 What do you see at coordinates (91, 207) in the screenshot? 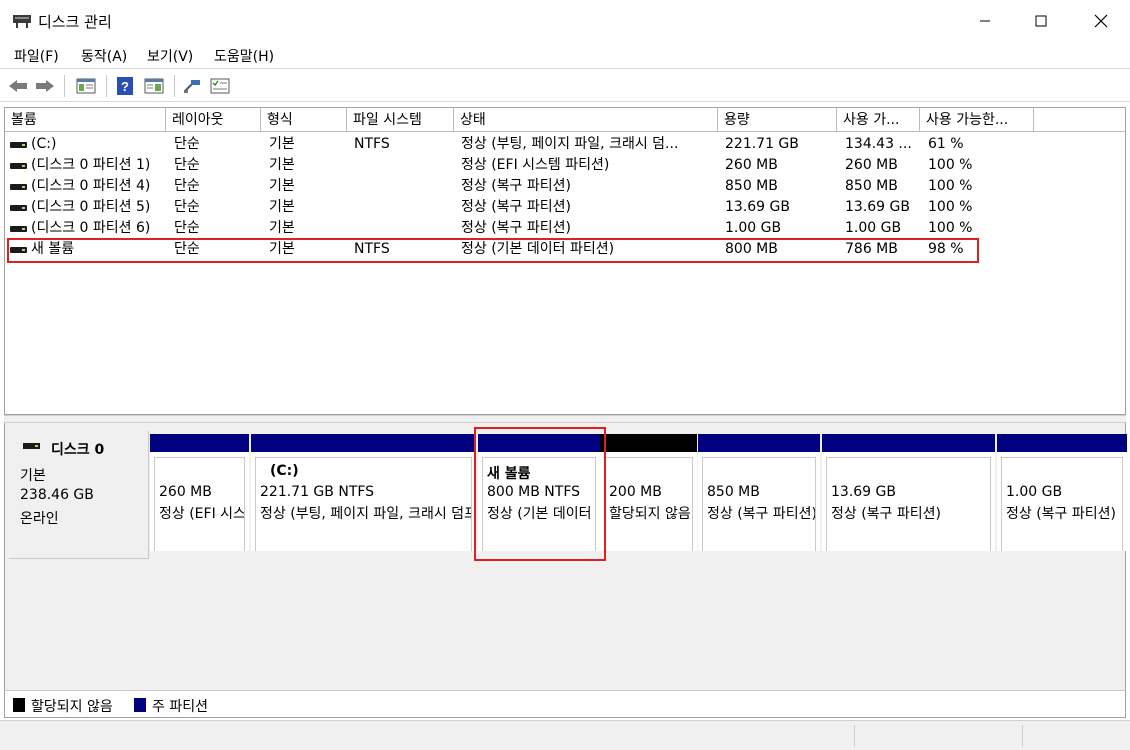
I see `volume-name: (디스크 0 파티션 5)` at bounding box center [91, 207].